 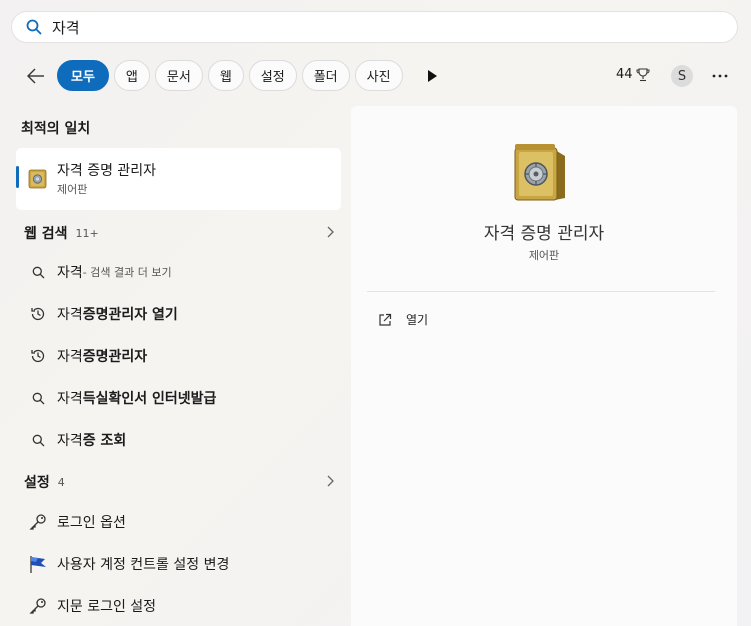 I want to click on search-bar, so click(x=374, y=27).